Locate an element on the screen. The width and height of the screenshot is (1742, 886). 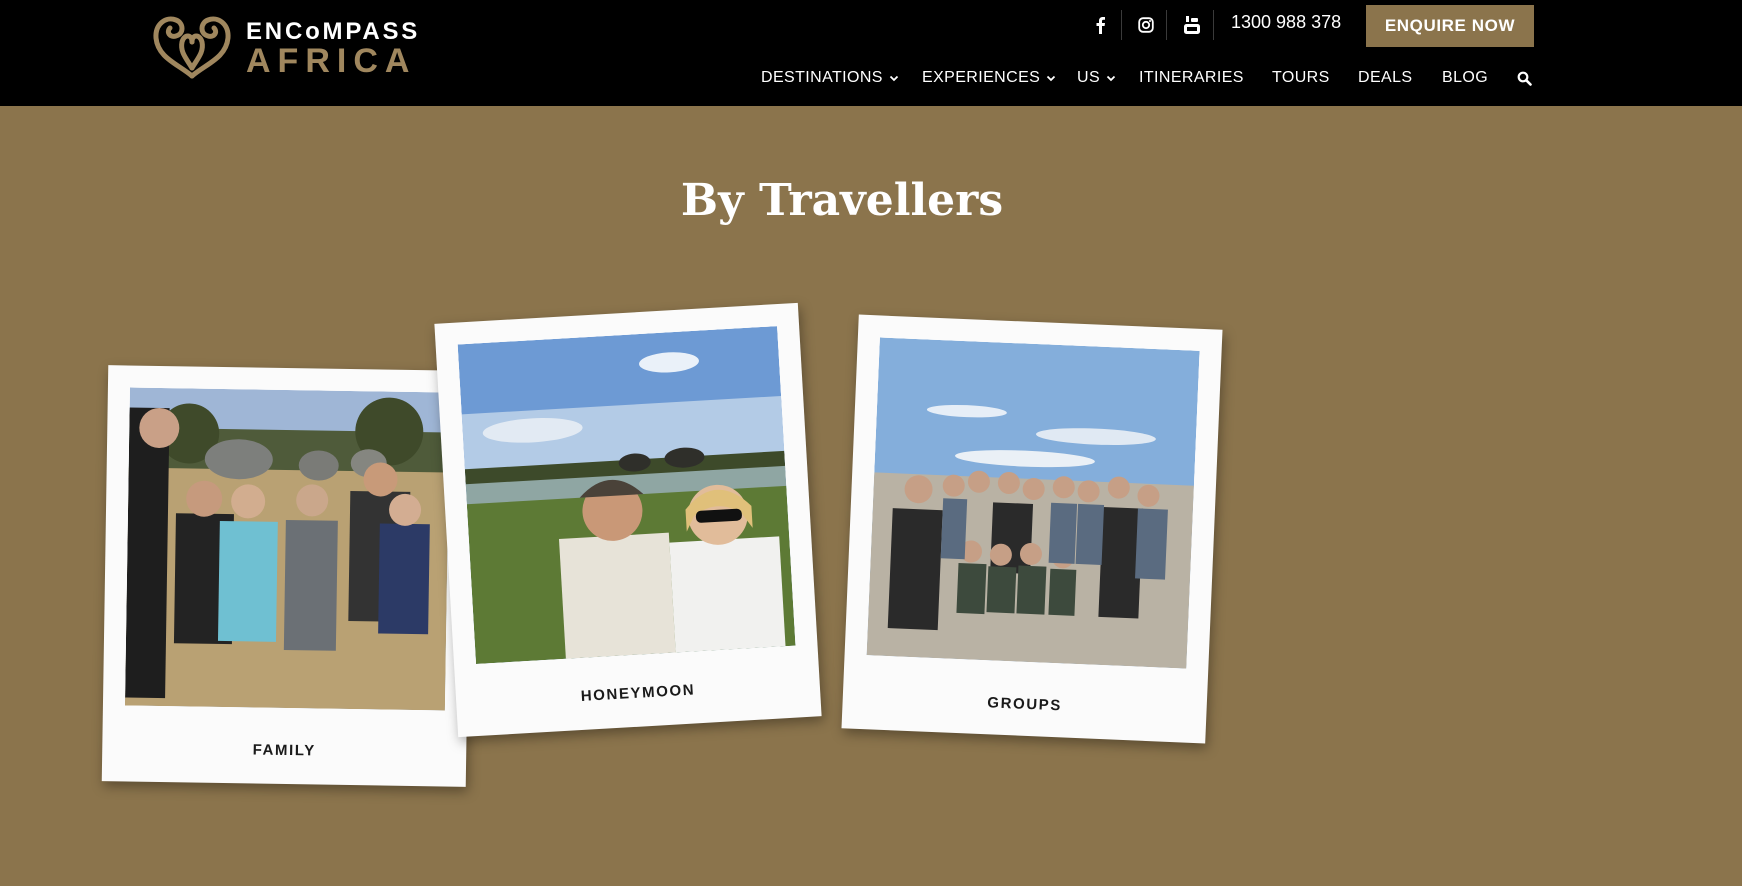
card-label: GROUPS is located at coordinates (1025, 704).